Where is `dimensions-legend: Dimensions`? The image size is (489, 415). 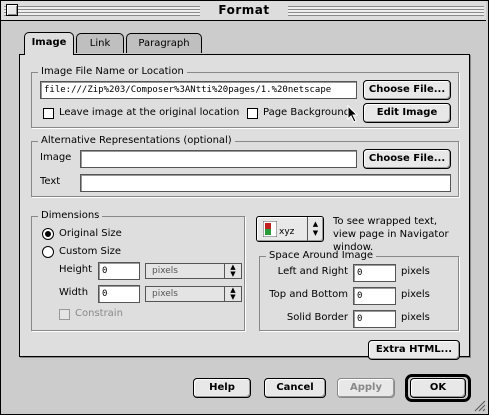 dimensions-legend: Dimensions is located at coordinates (70, 216).